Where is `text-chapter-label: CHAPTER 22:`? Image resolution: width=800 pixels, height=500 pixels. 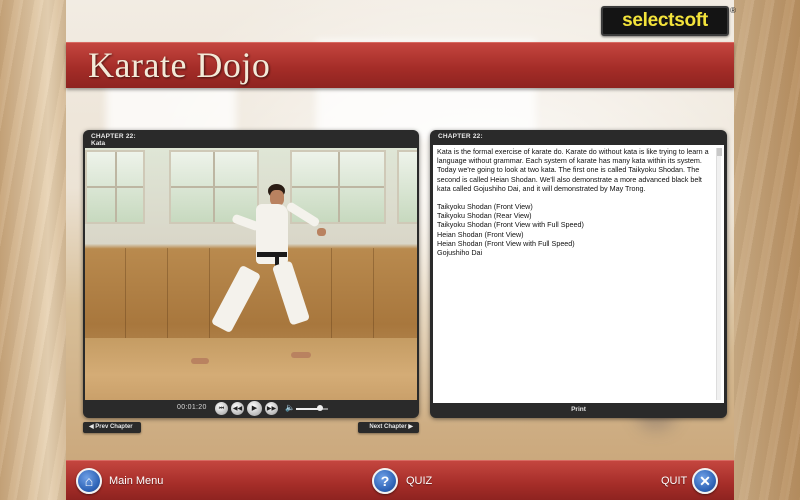
text-chapter-label: CHAPTER 22: is located at coordinates (460, 136).